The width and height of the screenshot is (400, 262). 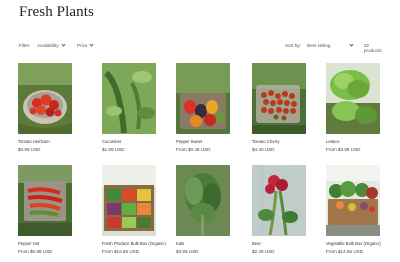 I want to click on product-card-beet: Beet $2.49 USD, so click(x=280, y=209).